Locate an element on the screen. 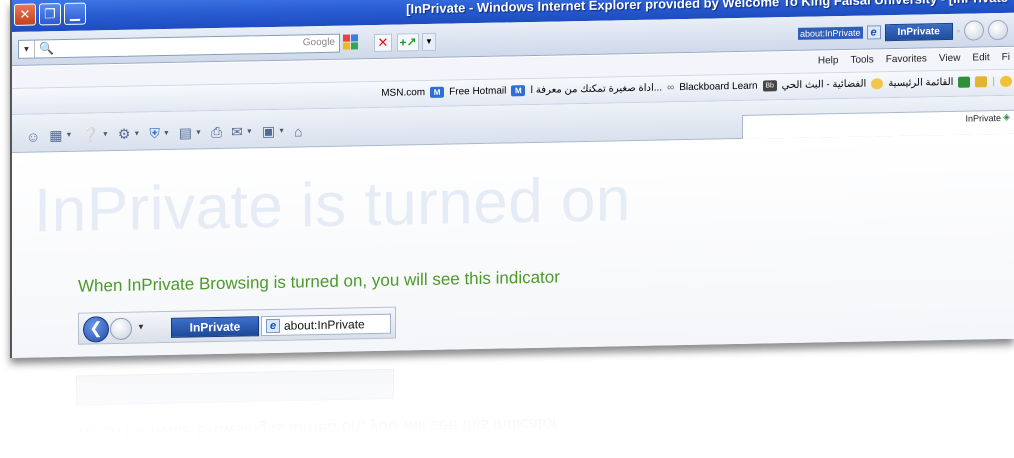  mail-icon: ✉ is located at coordinates (237, 132).